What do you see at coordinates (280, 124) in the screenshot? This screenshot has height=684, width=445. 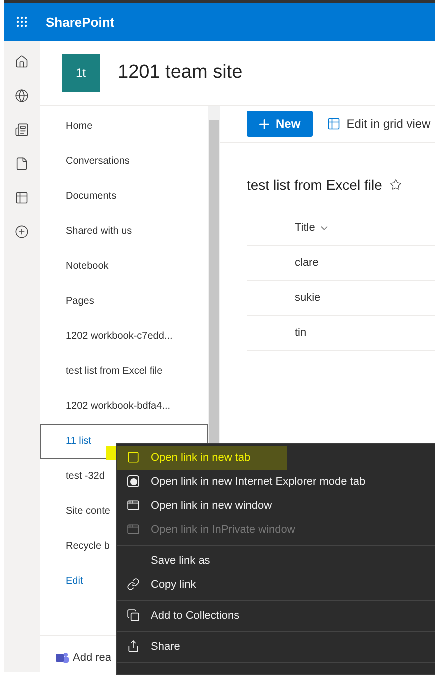 I see `new-button: New` at bounding box center [280, 124].